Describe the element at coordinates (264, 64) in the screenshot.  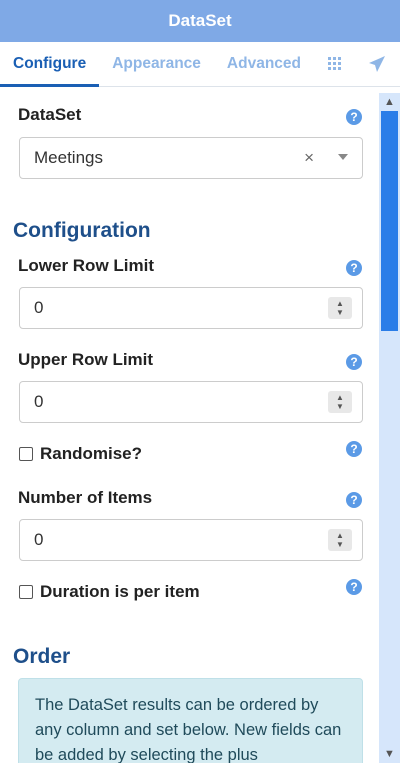
I see `tab-advanced: Advanced` at that location.